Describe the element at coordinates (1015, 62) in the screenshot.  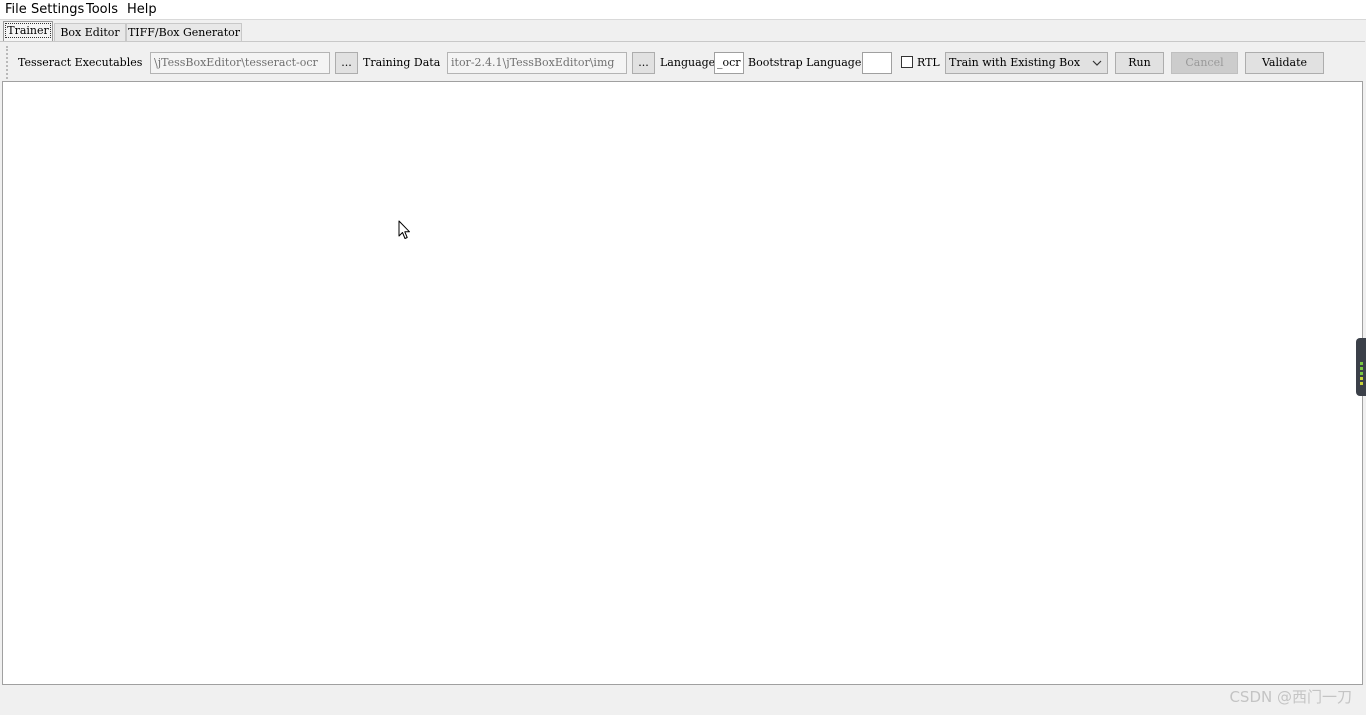
I see `training-mode-value: Train with Existing Box` at that location.